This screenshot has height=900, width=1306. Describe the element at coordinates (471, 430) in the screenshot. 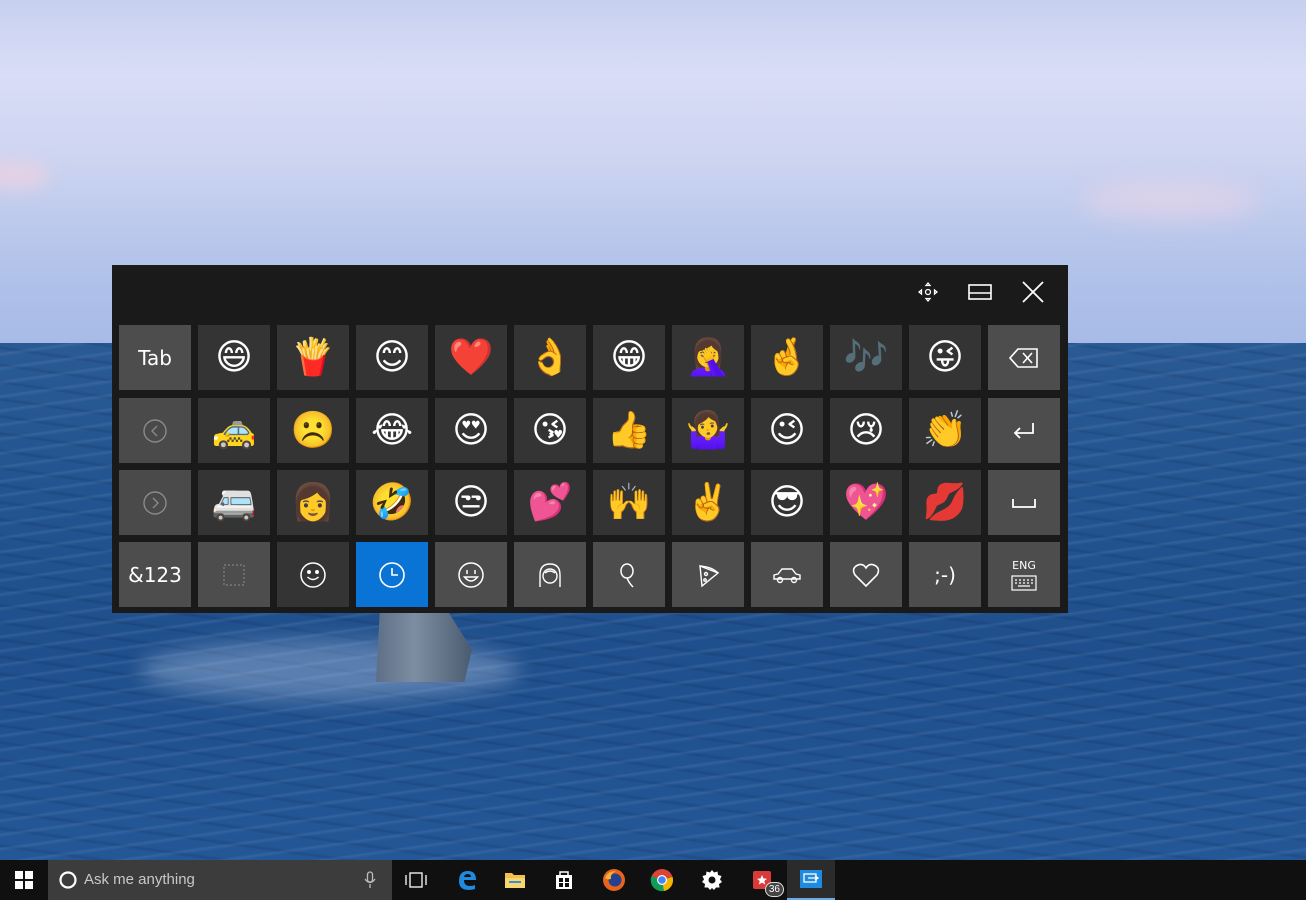

I see `emoji-key: 😍` at that location.